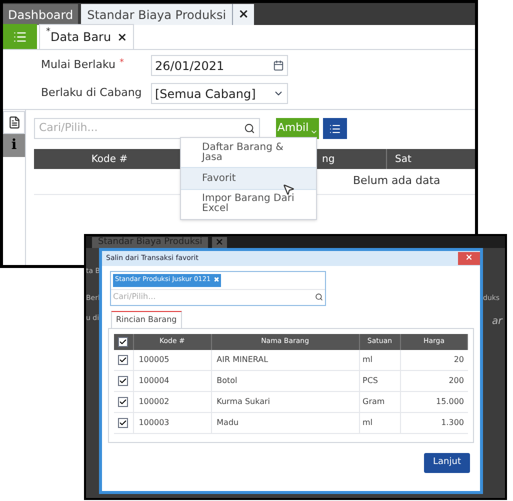  Describe the element at coordinates (227, 422) in the screenshot. I see `table-cell: Madu` at that location.